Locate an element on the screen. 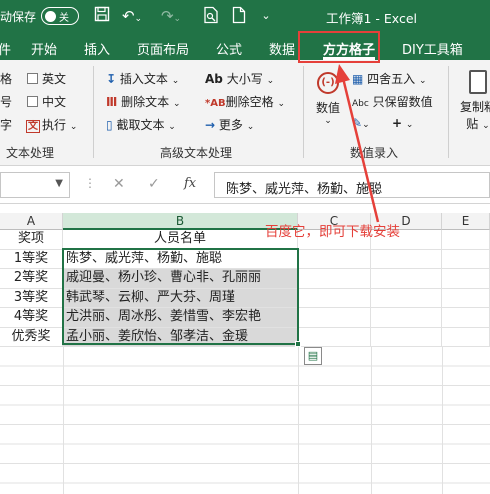  more-options-icon: ⋮ is located at coordinates (90, 183).